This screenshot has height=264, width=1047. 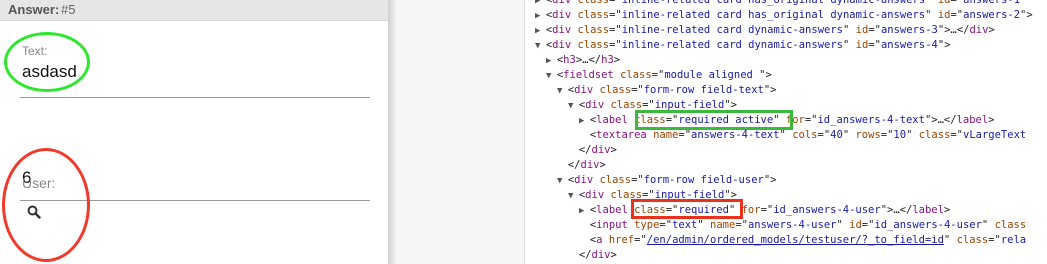 What do you see at coordinates (588, 75) in the screenshot?
I see `dom-token: fieldset` at bounding box center [588, 75].